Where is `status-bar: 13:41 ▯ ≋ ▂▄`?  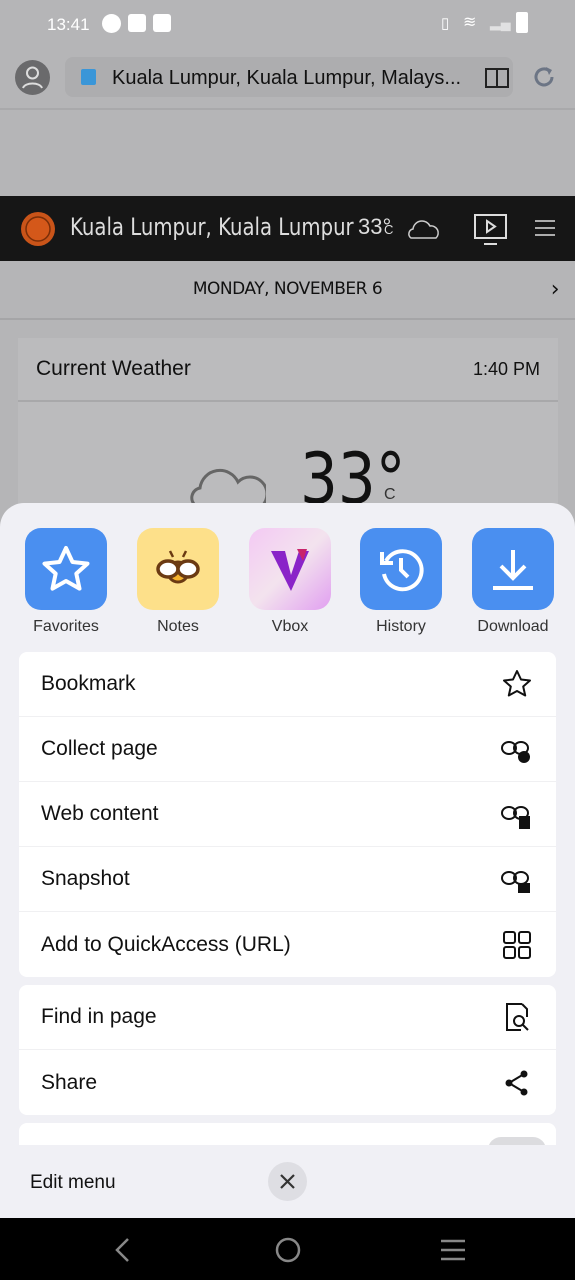
status-bar: 13:41 ▯ ≋ ▂▄ is located at coordinates (287, 24).